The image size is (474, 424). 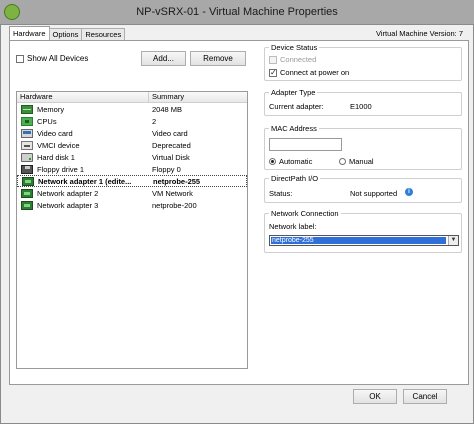 What do you see at coordinates (305, 144) in the screenshot?
I see `mac-address-input` at bounding box center [305, 144].